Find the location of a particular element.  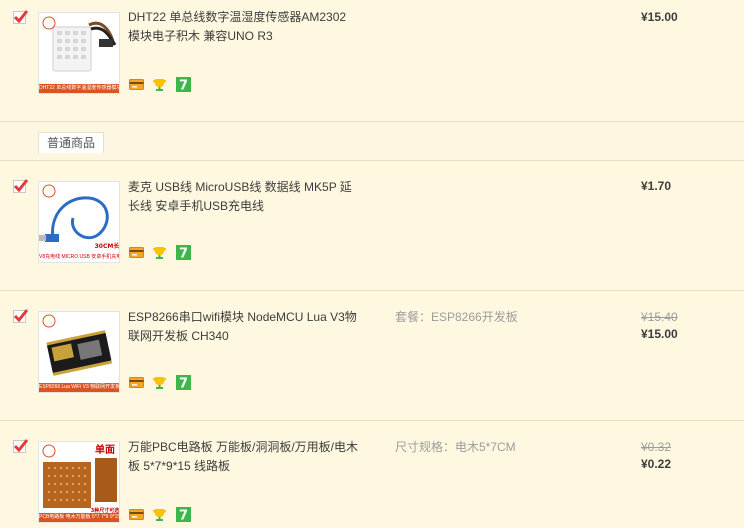

thumbnail-caption: V8充电线 MICRO USB 安卓手机充电线 MK5P is located at coordinates (79, 257).